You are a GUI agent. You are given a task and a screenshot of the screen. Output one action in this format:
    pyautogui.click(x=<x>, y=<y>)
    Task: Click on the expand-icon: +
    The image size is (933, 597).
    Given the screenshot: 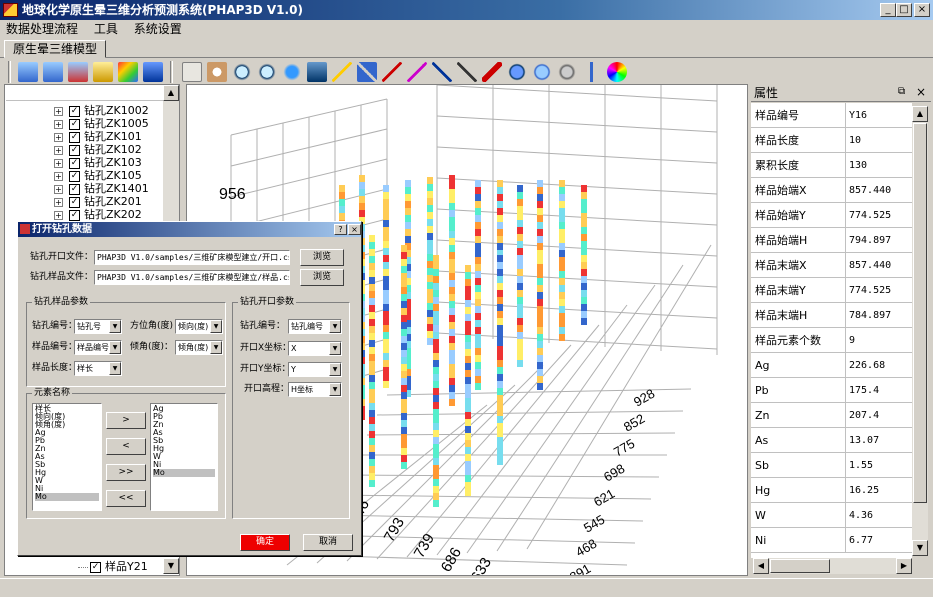 What is the action you would take?
    pyautogui.click(x=58, y=137)
    